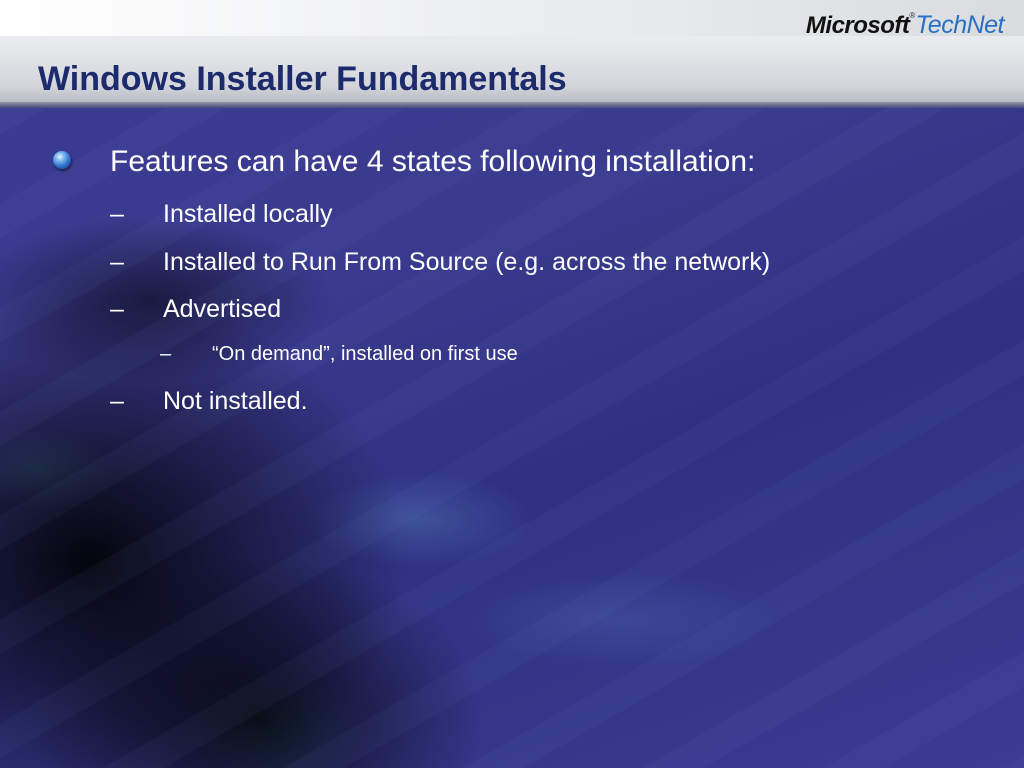 This screenshot has height=768, width=1024. I want to click on state-item: Advertised, so click(222, 309).